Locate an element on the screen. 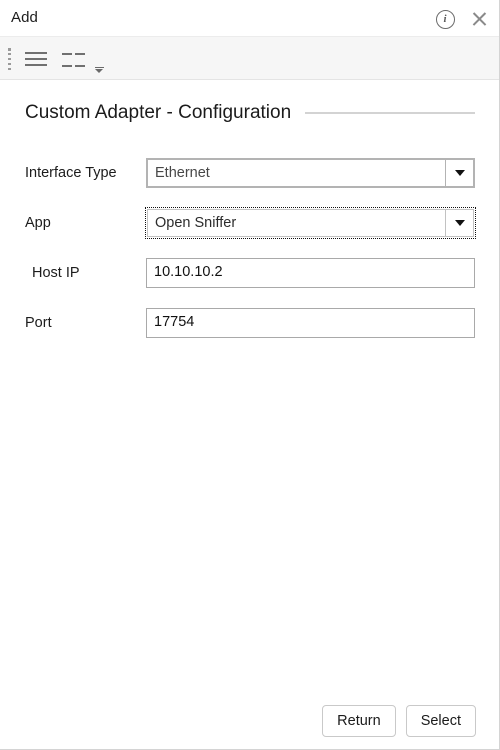 This screenshot has width=500, height=750. close-icon is located at coordinates (479, 19).